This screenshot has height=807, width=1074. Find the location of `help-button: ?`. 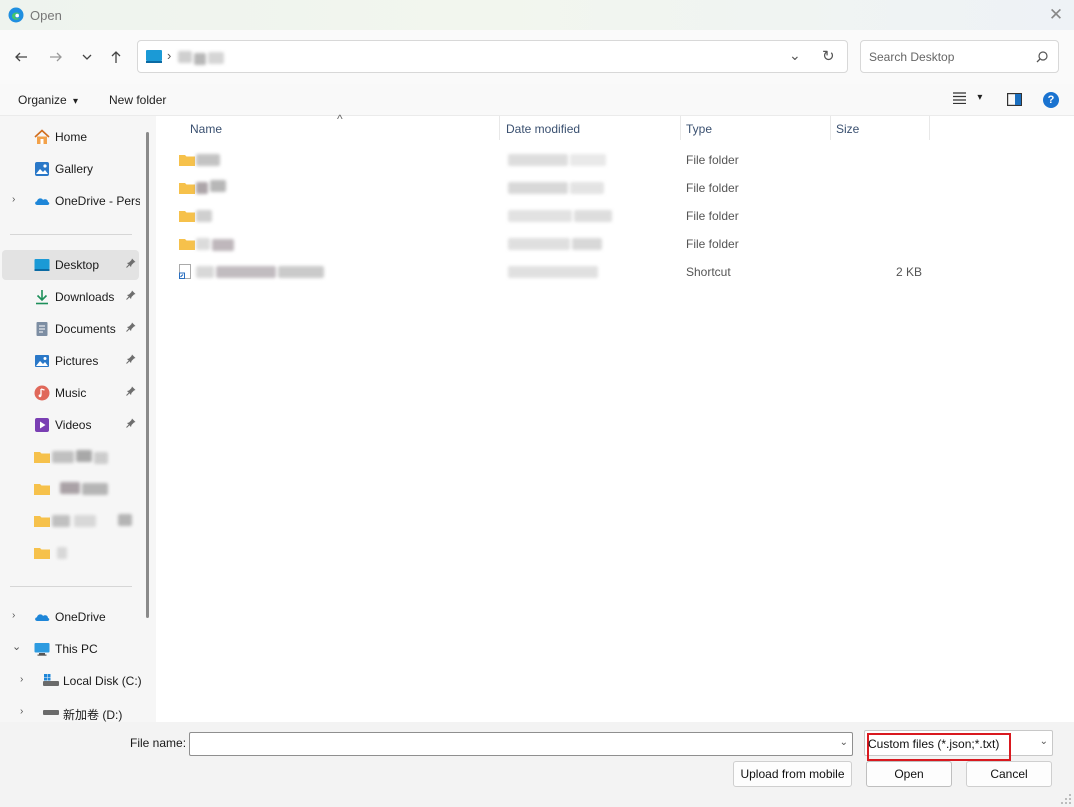

help-button: ? is located at coordinates (1051, 100).